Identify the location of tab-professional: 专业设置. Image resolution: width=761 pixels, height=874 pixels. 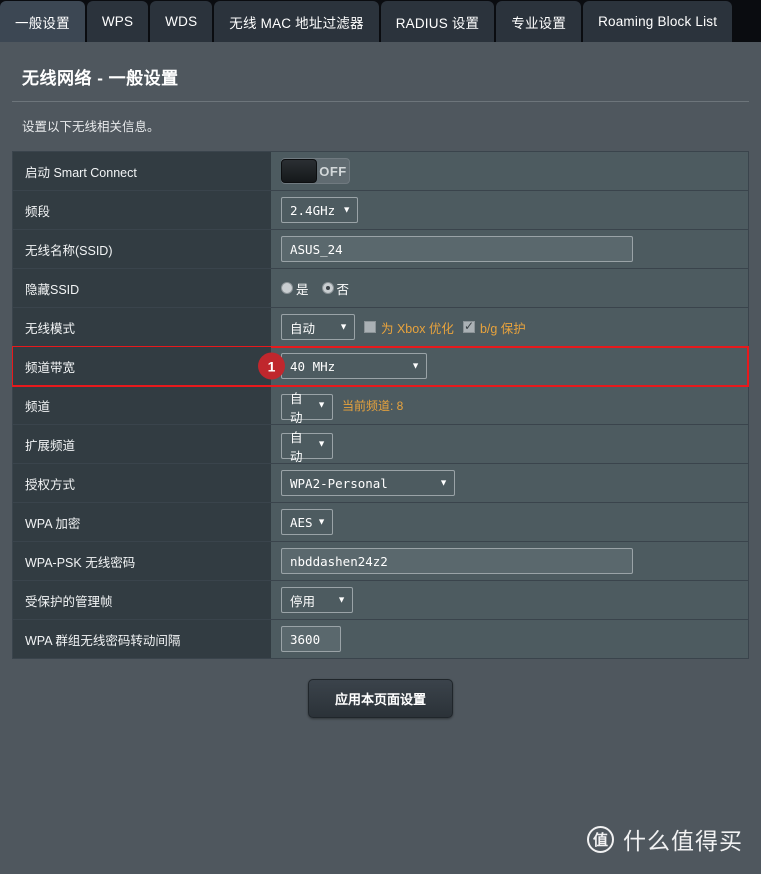
(539, 21).